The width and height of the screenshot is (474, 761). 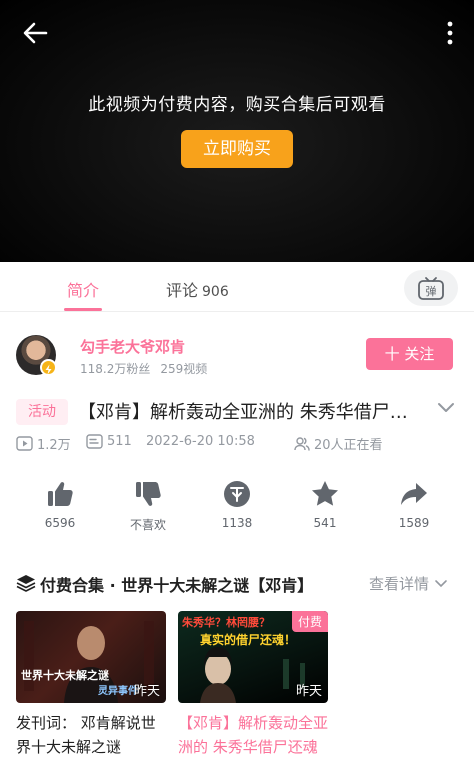 I want to click on follower-count: 118.2万粉丝, so click(x=115, y=369).